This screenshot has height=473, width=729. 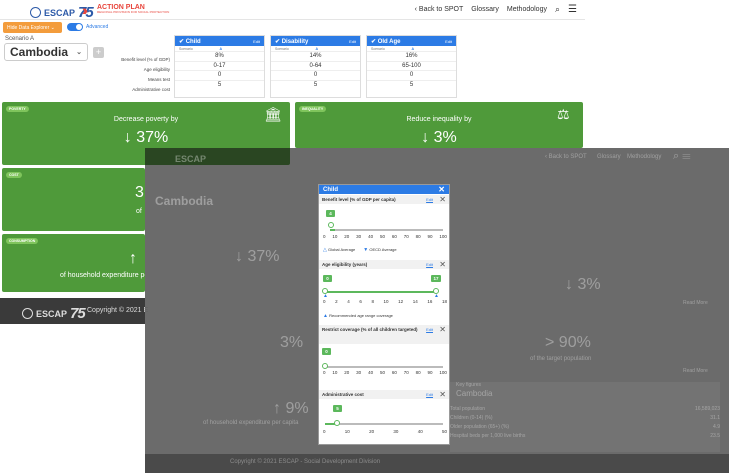 What do you see at coordinates (337, 423) in the screenshot?
I see `admin-slider-handle` at bounding box center [337, 423].